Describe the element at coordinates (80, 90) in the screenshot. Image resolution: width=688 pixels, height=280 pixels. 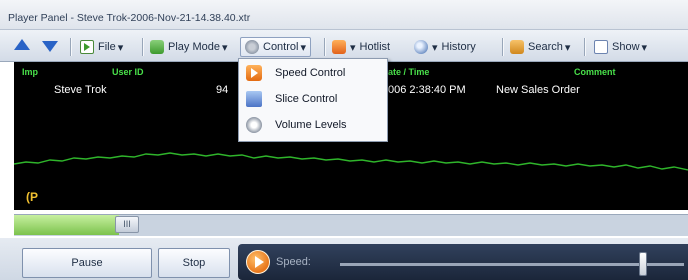
I see `row-user-id: Steve Trok` at that location.